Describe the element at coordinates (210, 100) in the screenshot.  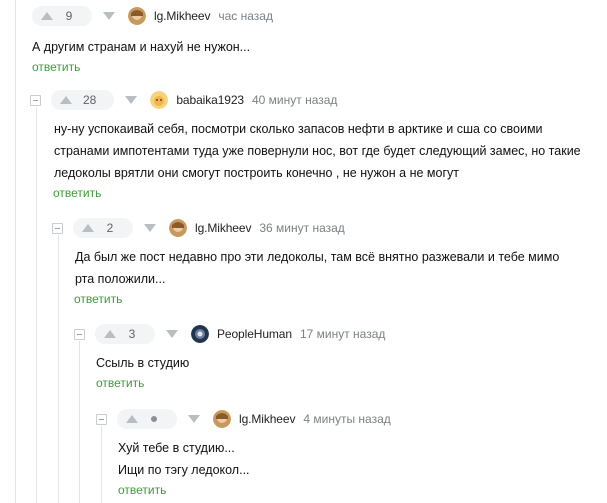
I see `author-name: babaika1923` at that location.